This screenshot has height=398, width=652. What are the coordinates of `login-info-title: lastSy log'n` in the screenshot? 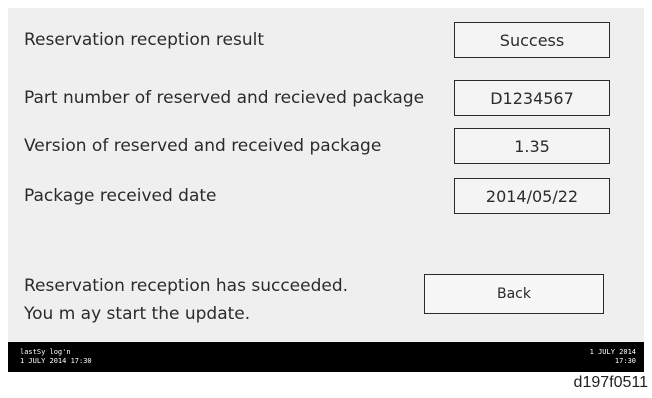 It's located at (45, 352).